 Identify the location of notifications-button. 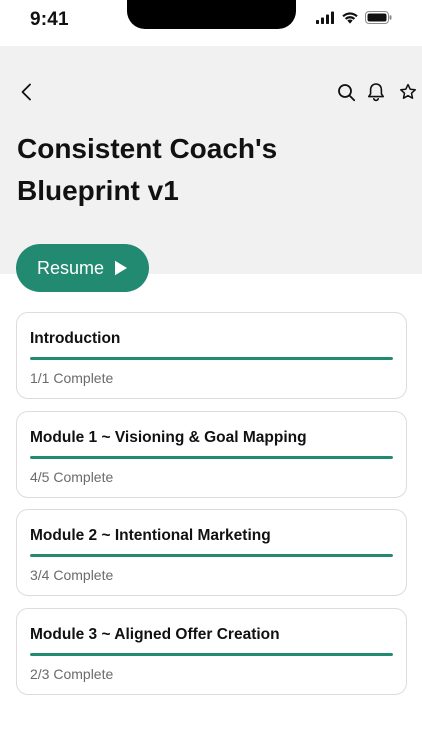
(376, 92).